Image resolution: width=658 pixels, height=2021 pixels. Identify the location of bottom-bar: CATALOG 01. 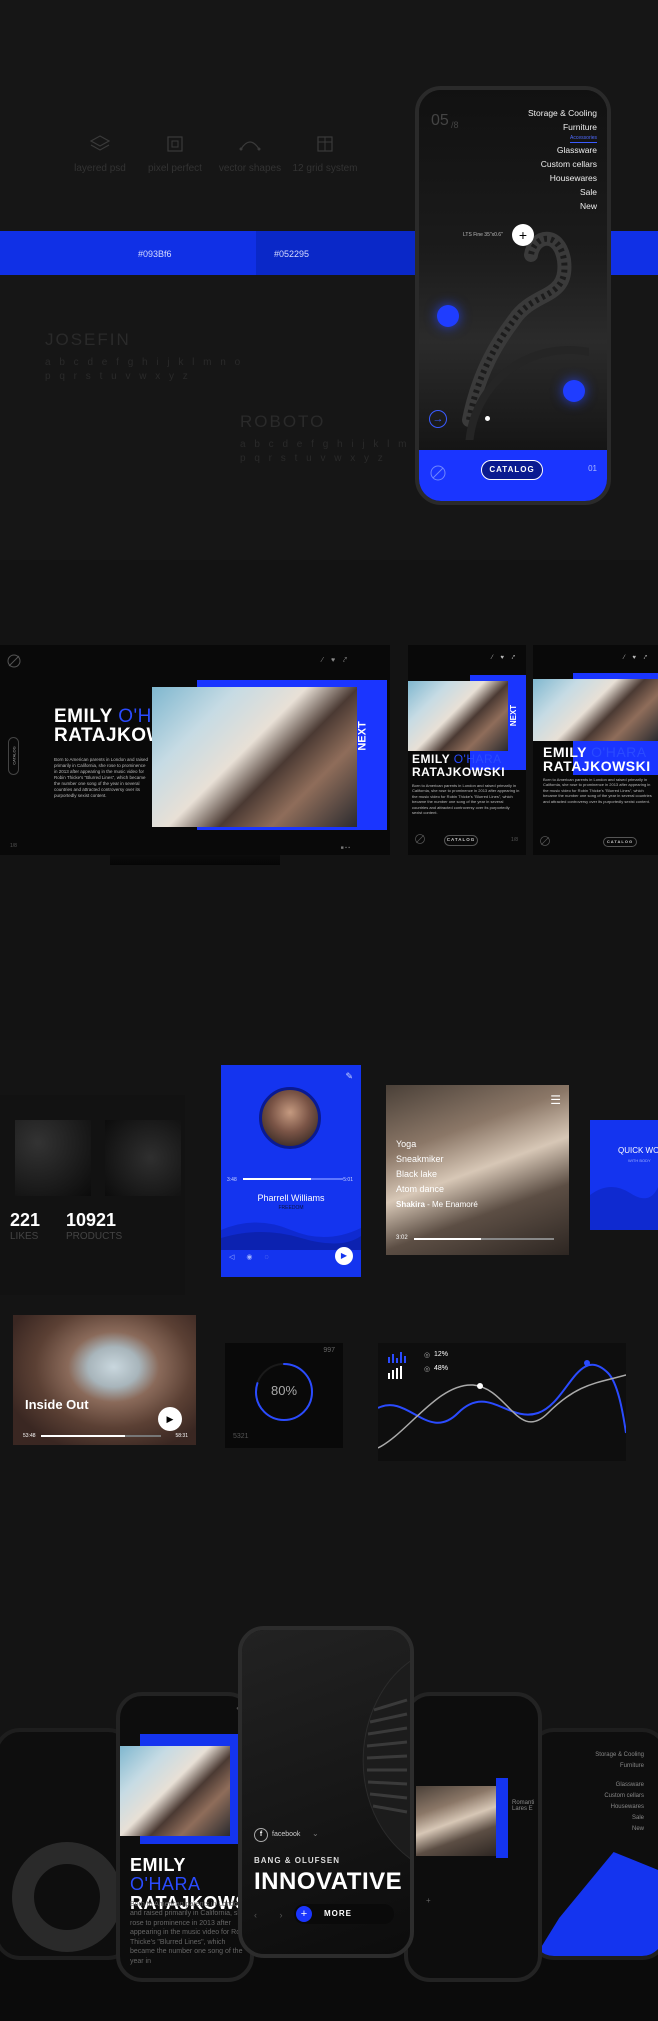
(513, 475).